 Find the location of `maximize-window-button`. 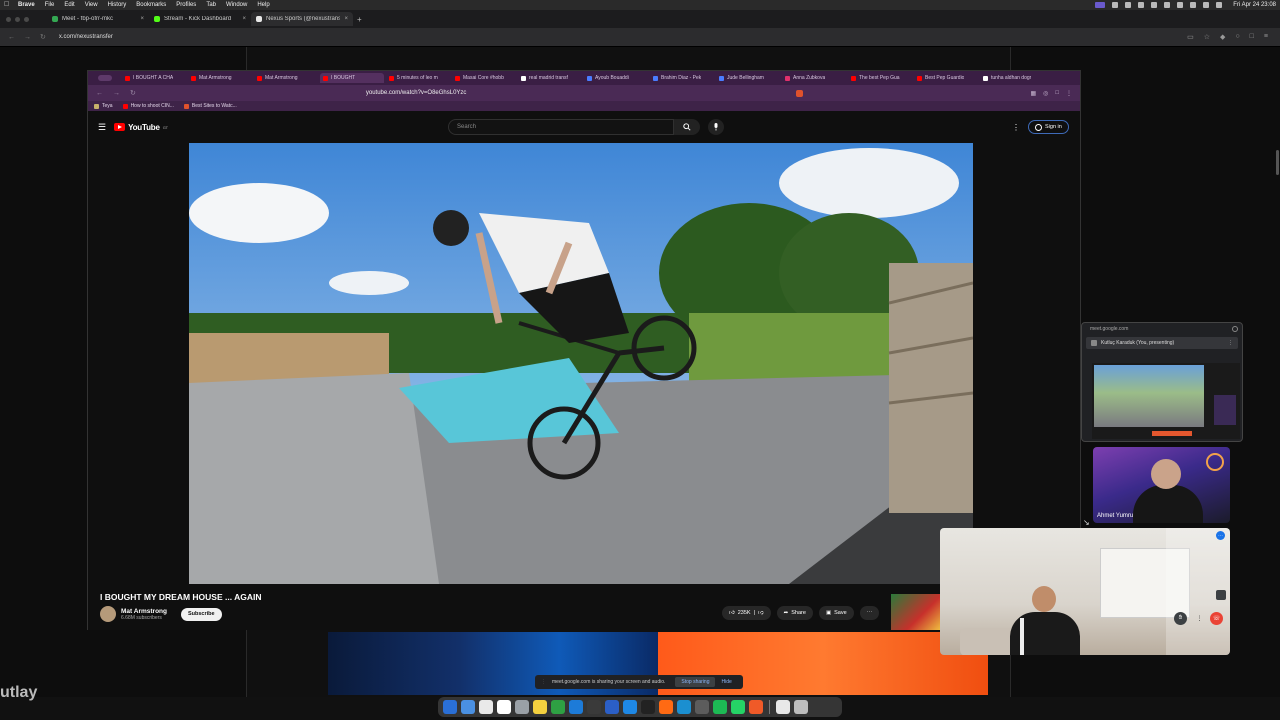

maximize-window-button is located at coordinates (26, 19).